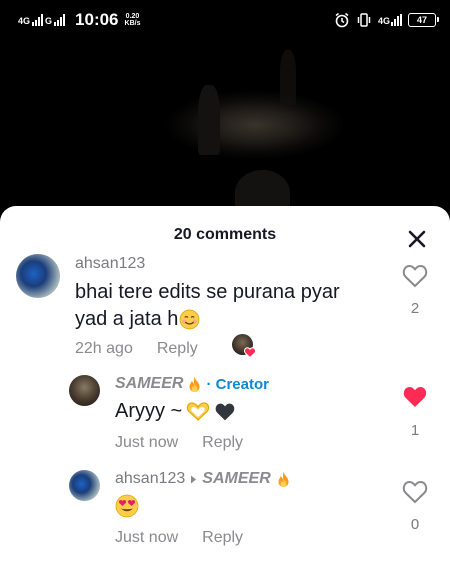 This screenshot has height=563, width=450. What do you see at coordinates (342, 20) in the screenshot?
I see `alarm-icon` at bounding box center [342, 20].